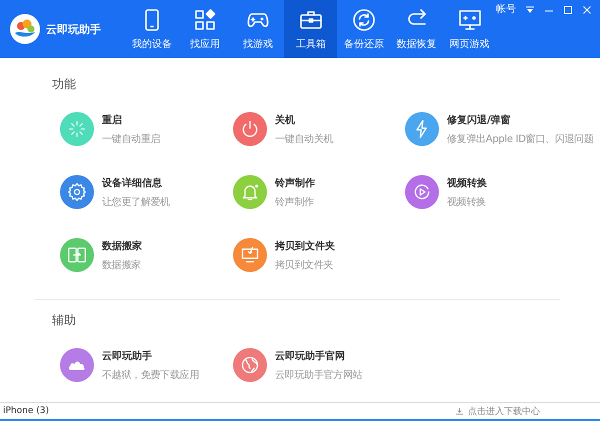 Image resolution: width=600 pixels, height=421 pixels. I want to click on nav-tab: 找游戏, so click(258, 29).